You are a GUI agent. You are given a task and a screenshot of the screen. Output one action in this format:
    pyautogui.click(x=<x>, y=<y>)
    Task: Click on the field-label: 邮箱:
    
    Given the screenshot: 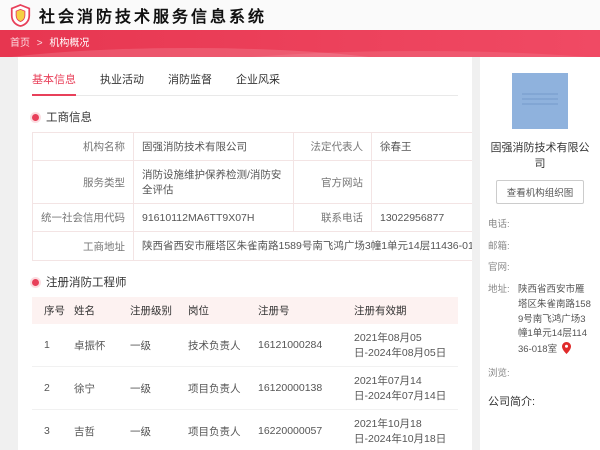 What is the action you would take?
    pyautogui.click(x=499, y=246)
    